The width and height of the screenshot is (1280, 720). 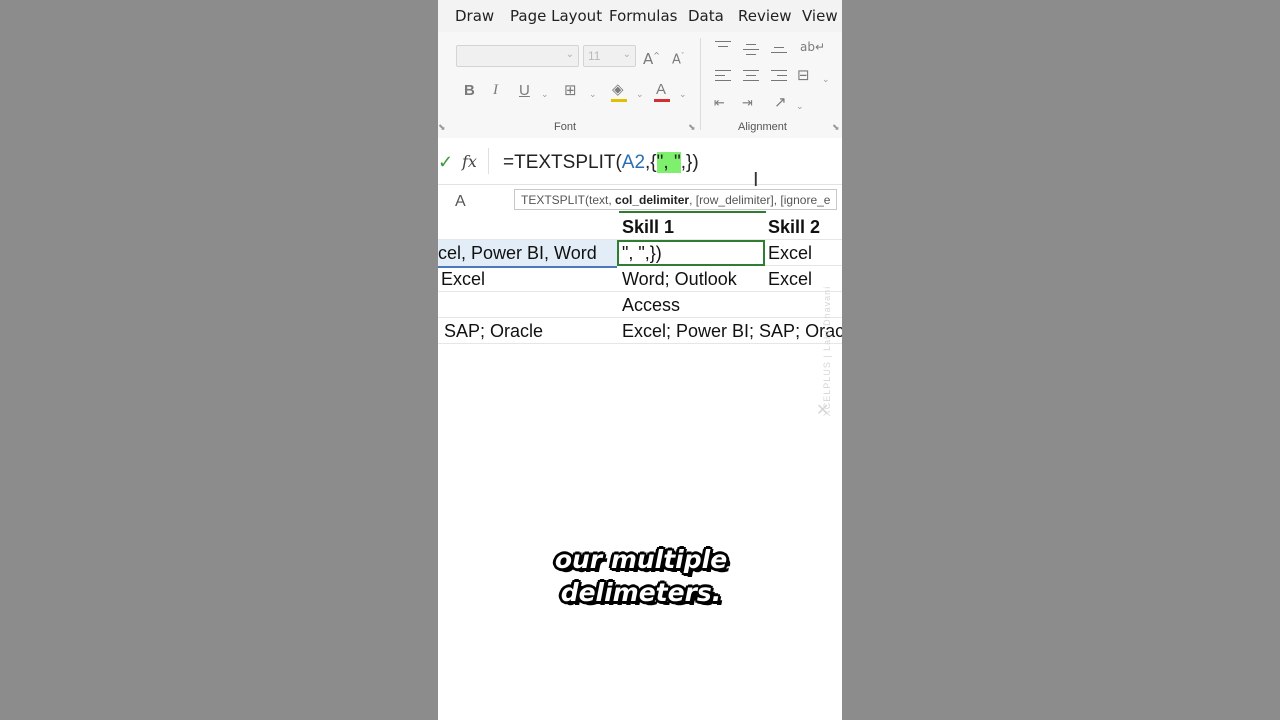 What do you see at coordinates (651, 162) in the screenshot?
I see `formula-mid: ,{` at bounding box center [651, 162].